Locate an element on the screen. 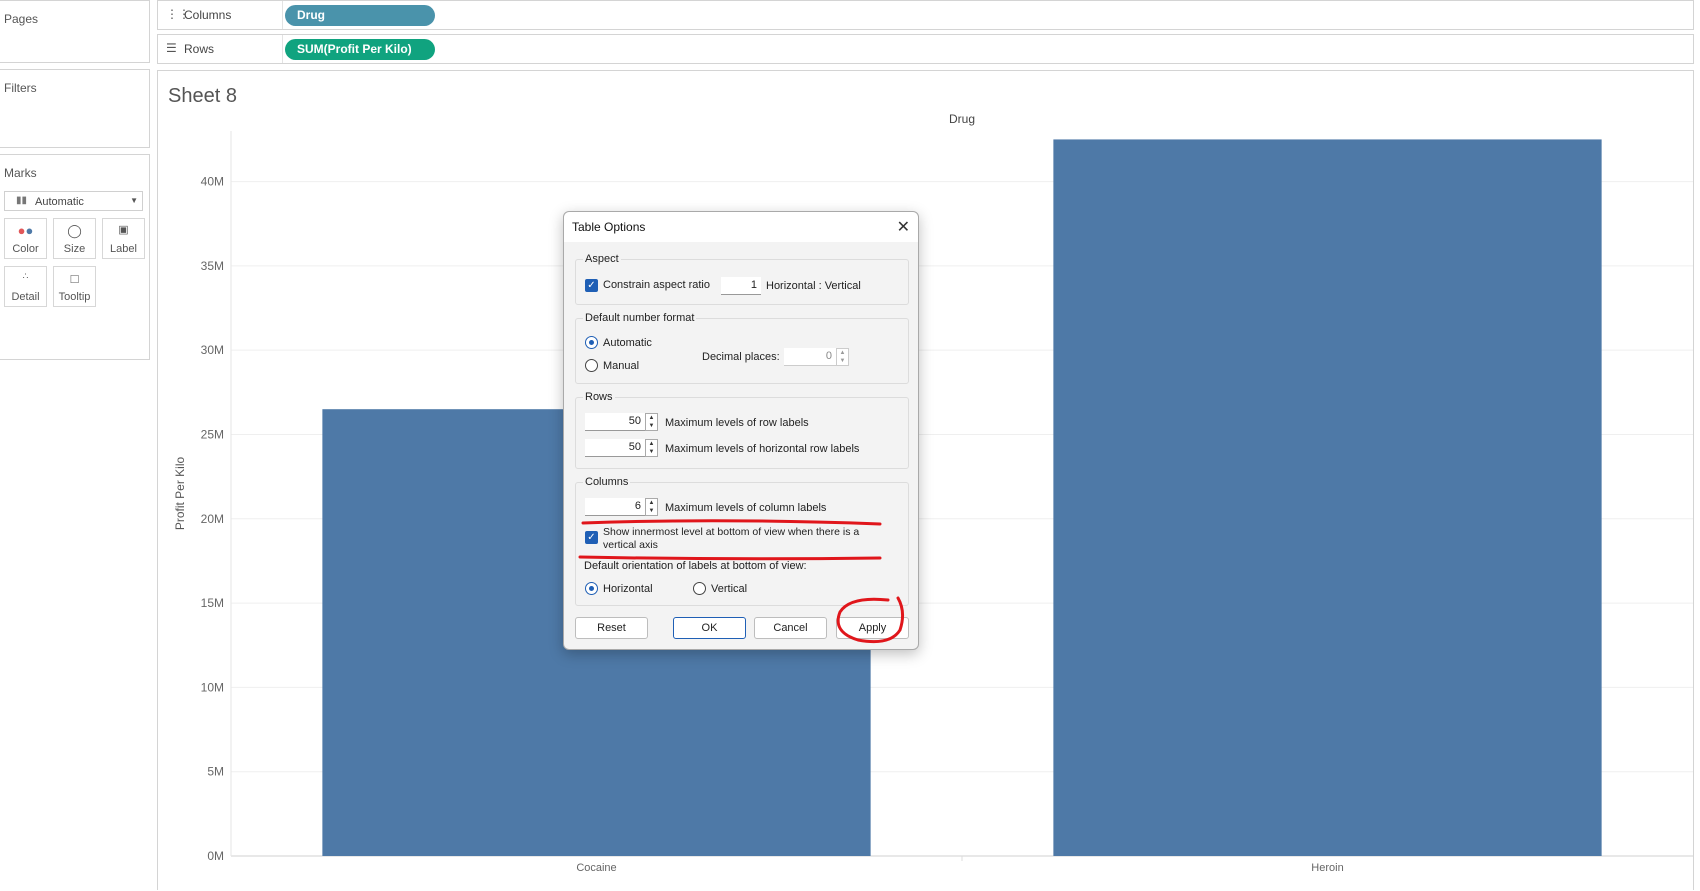 The width and height of the screenshot is (1700, 891). horizontal-radio is located at coordinates (591, 588).